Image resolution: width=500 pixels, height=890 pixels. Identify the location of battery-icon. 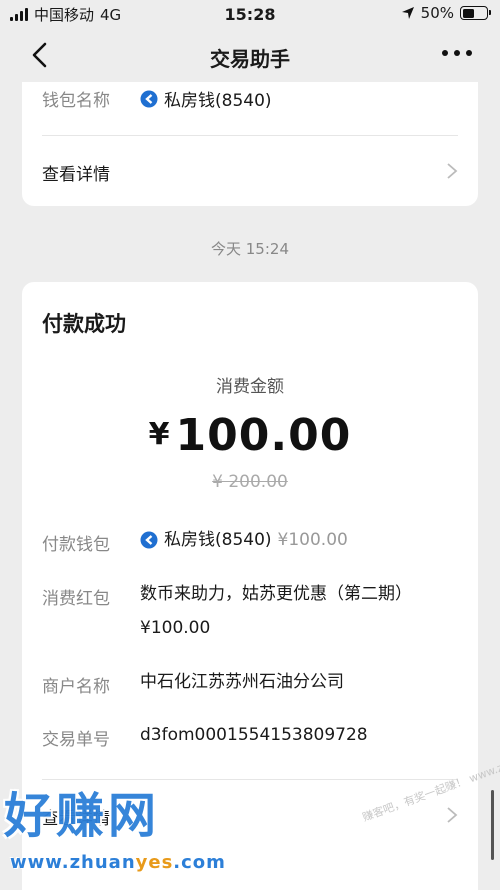
(475, 13).